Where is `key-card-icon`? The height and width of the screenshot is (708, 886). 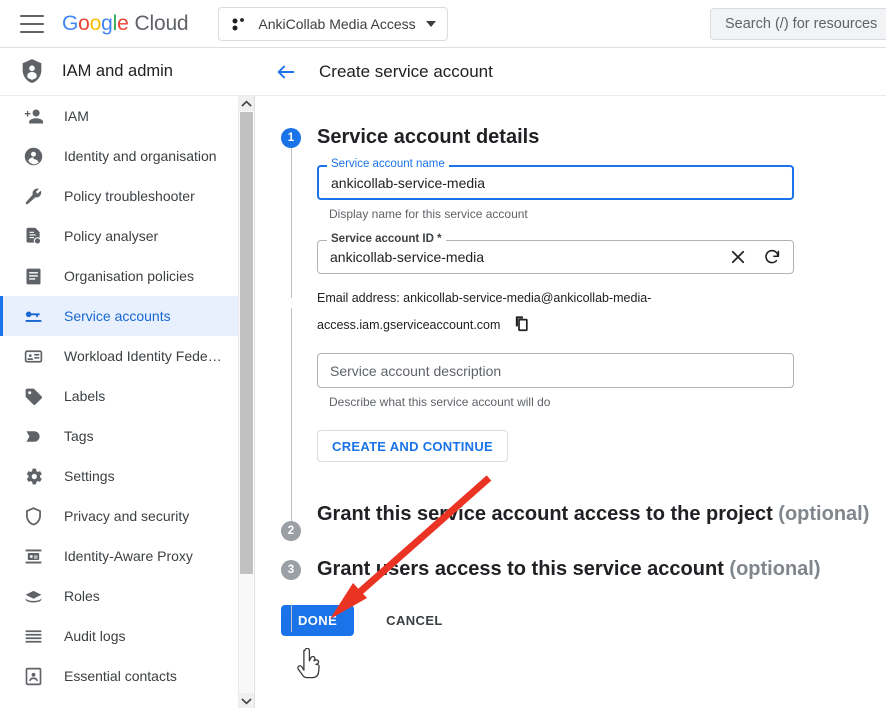 key-card-icon is located at coordinates (33, 316).